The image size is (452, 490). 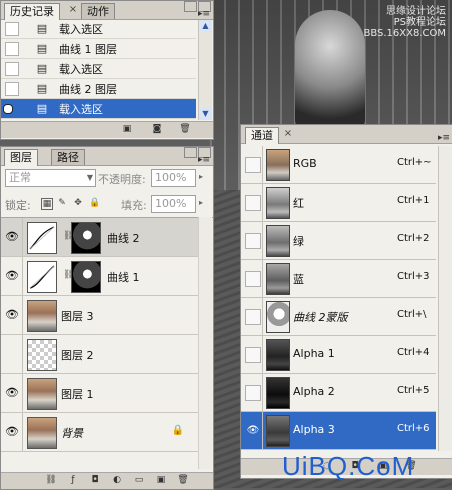 I want to click on channel-row-rgb: RGB Ctrl+~, so click(x=338, y=165).